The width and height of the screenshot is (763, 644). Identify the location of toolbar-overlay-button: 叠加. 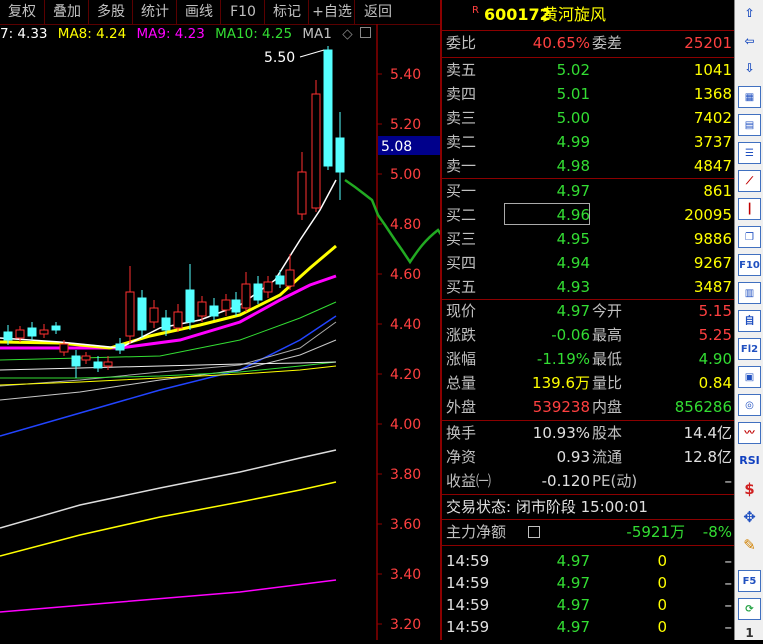
(66, 12).